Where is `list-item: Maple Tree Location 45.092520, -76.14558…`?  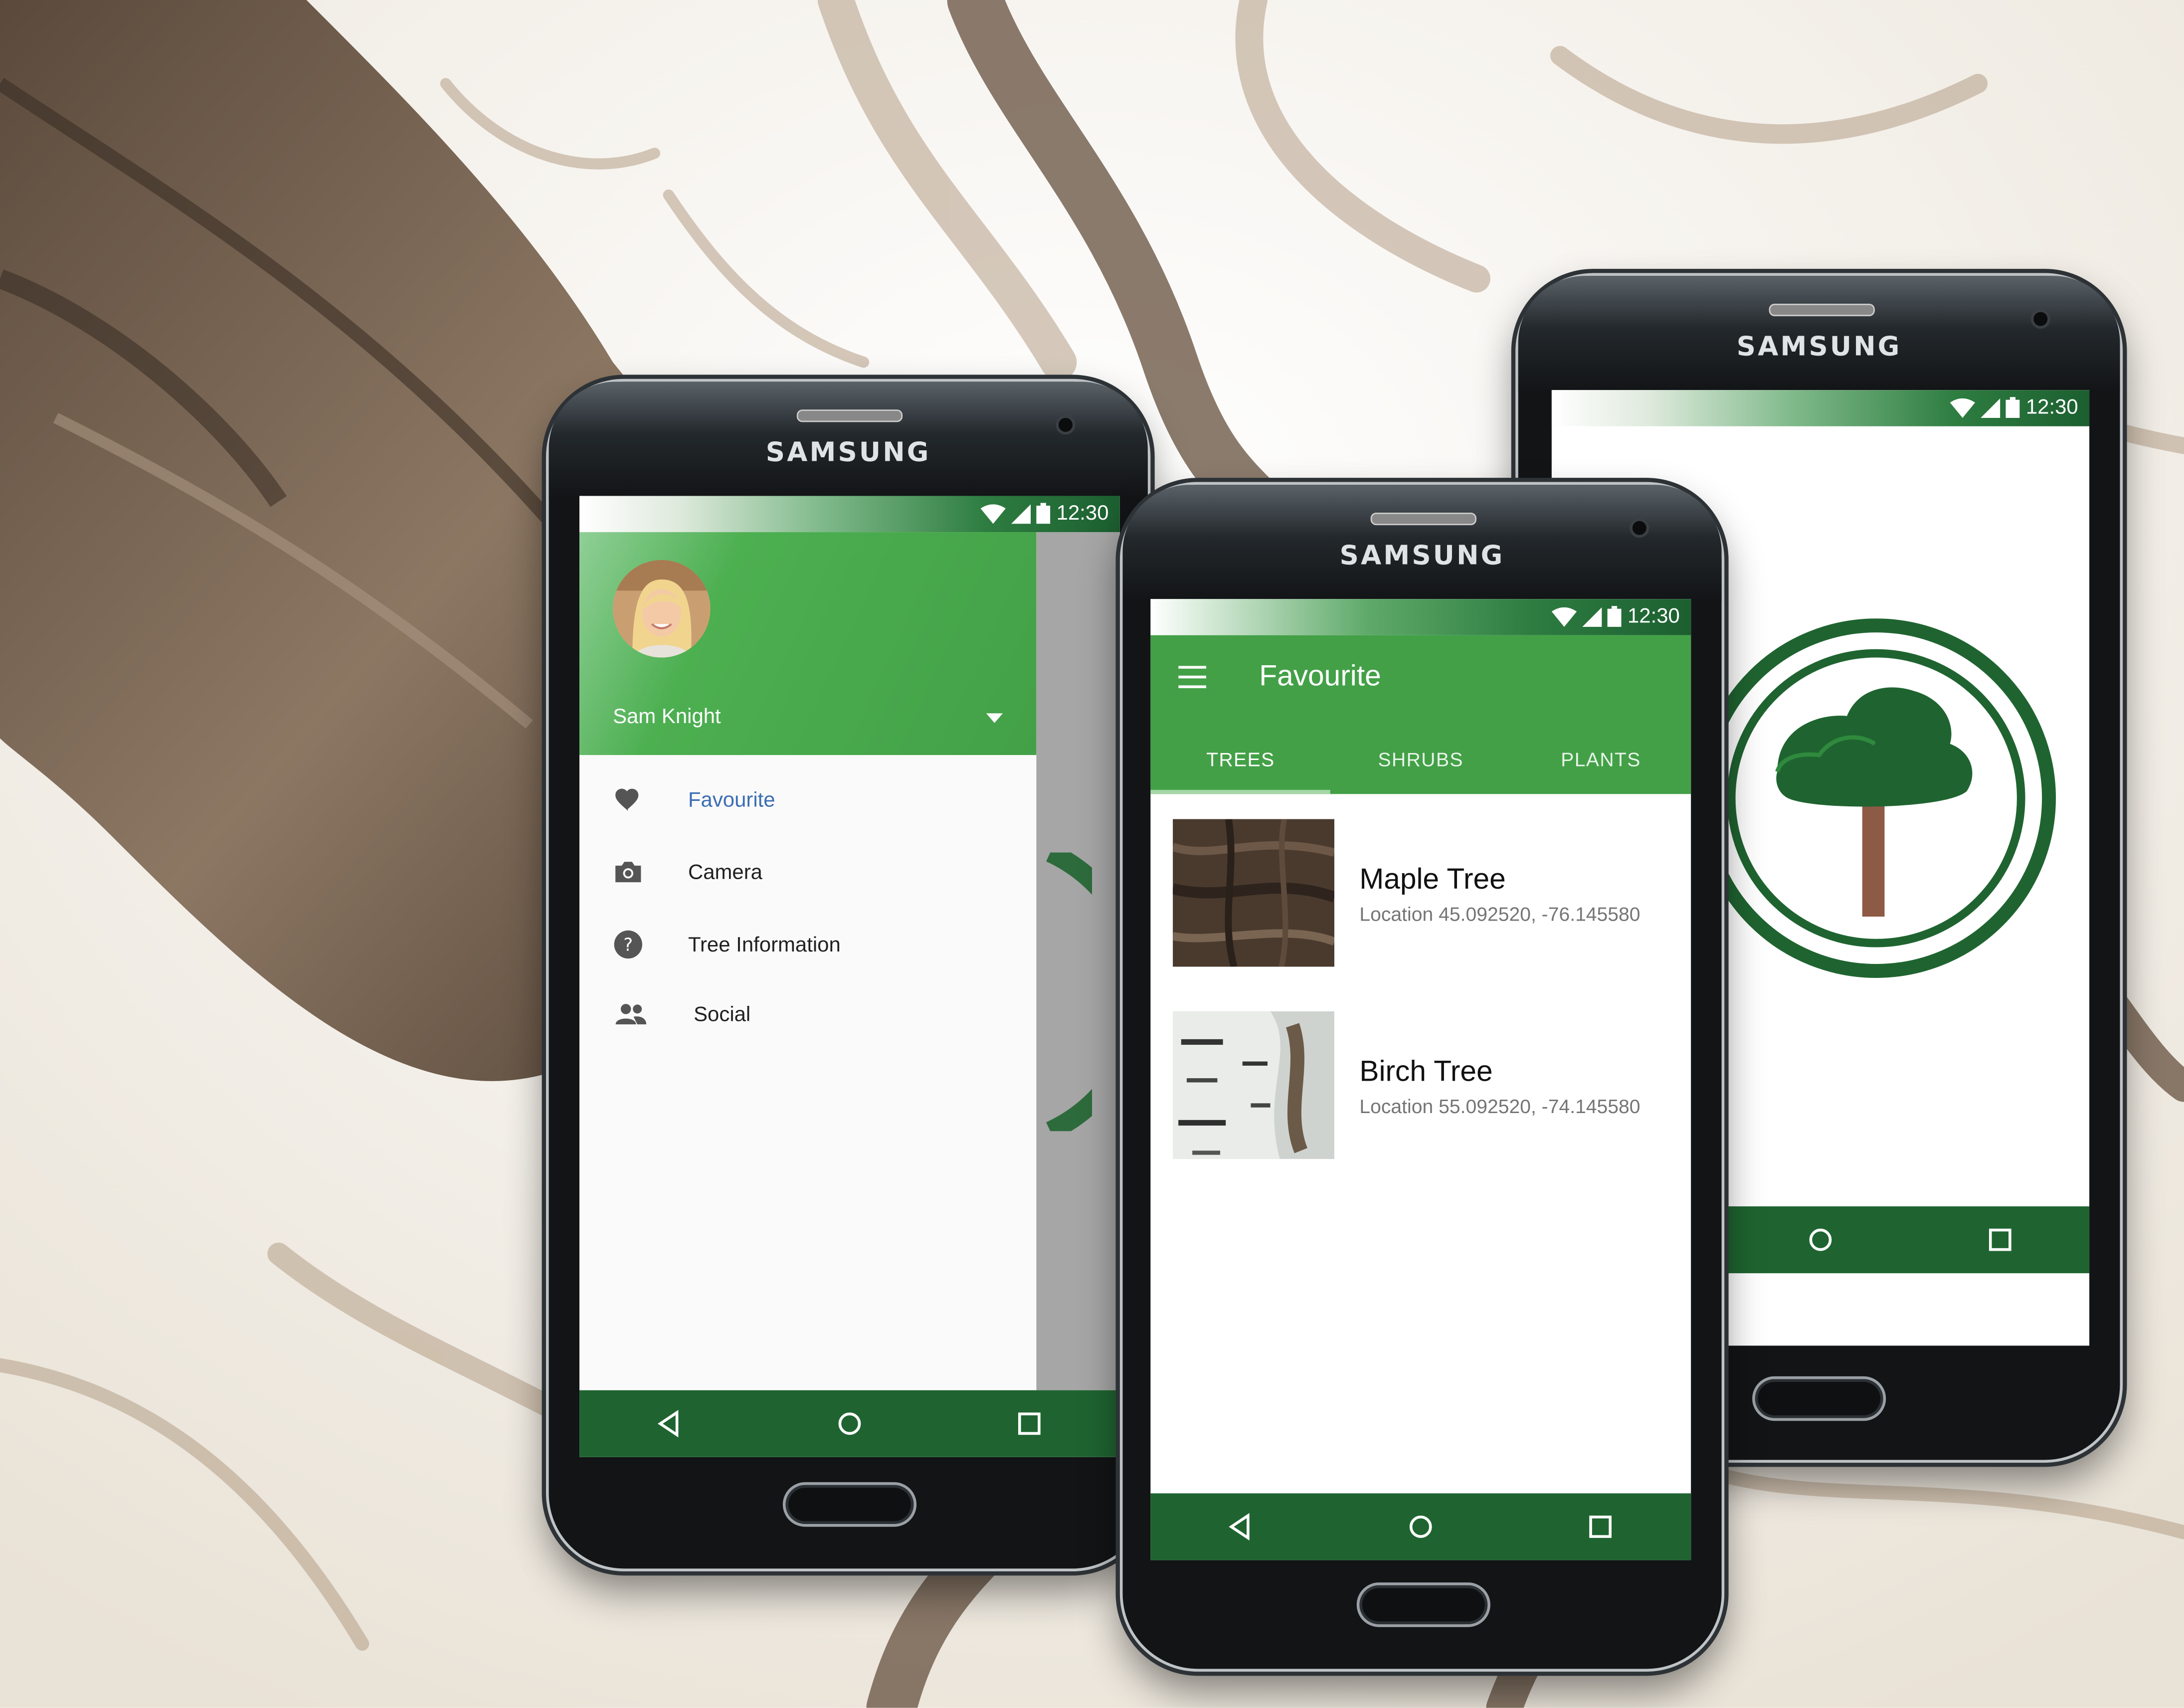
list-item: Maple Tree Location 45.092520, -76.14558… is located at coordinates (1420, 900).